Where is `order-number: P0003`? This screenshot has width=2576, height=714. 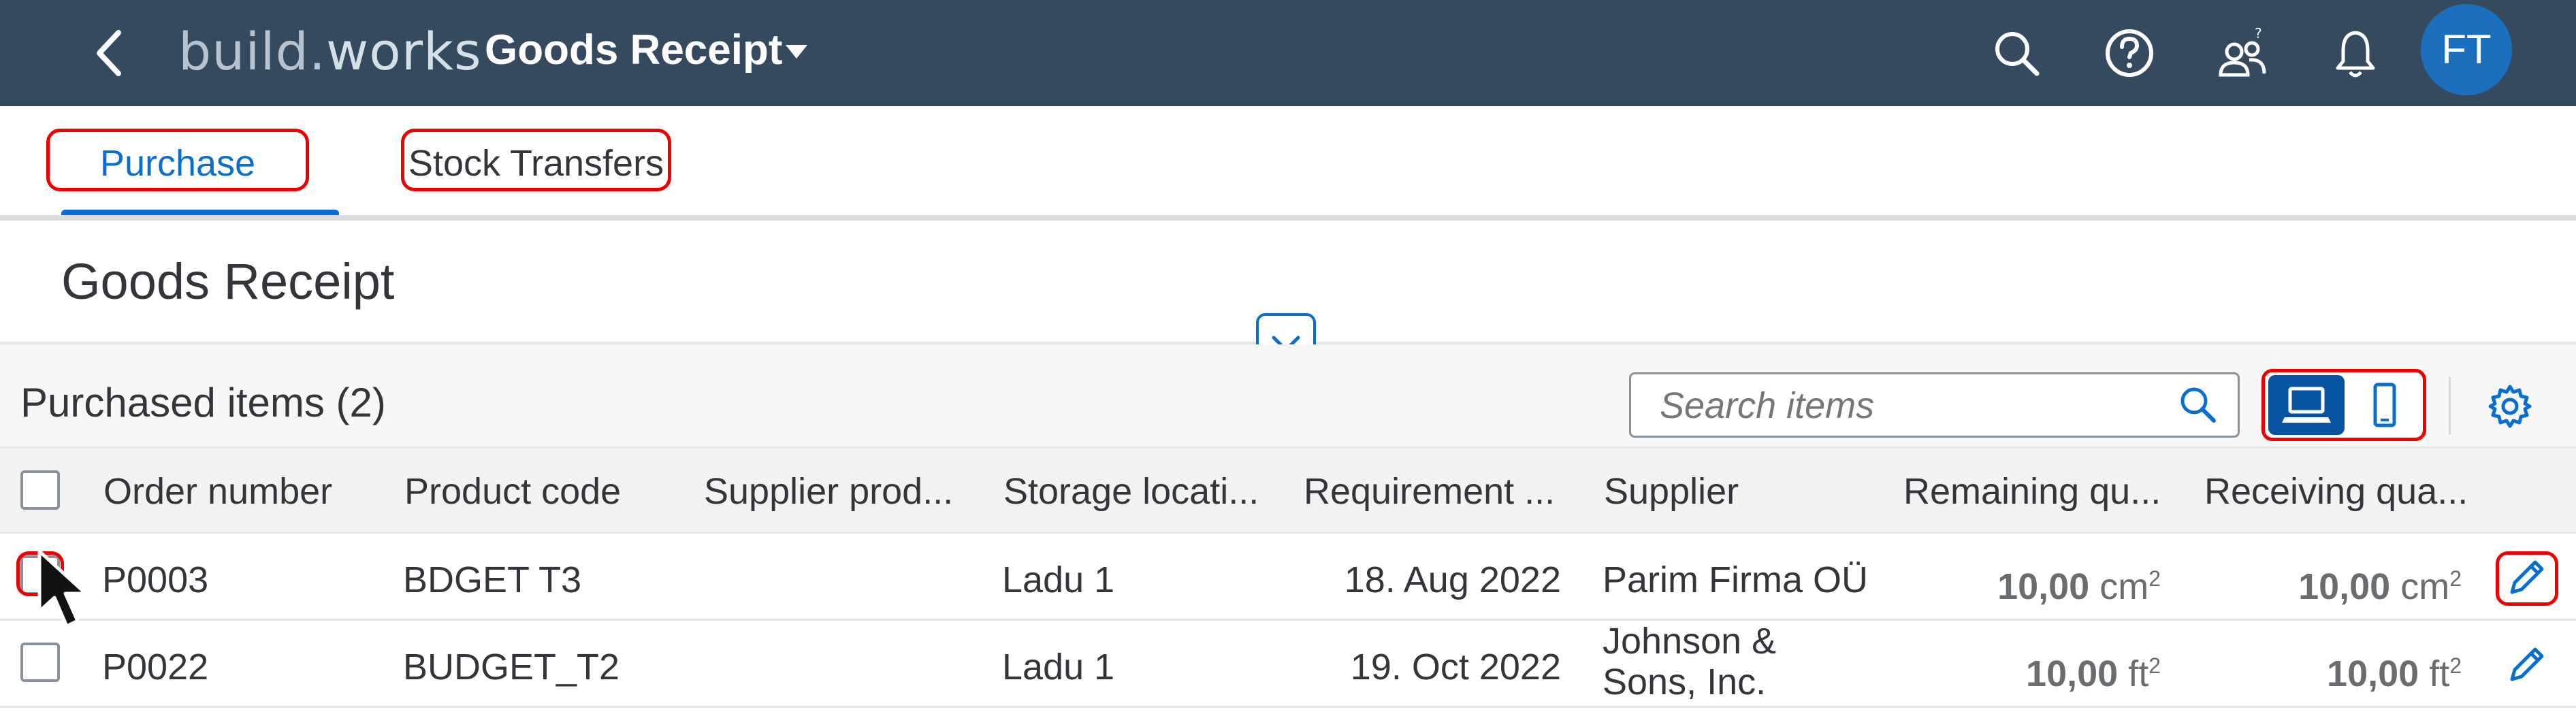
order-number: P0003 is located at coordinates (156, 580).